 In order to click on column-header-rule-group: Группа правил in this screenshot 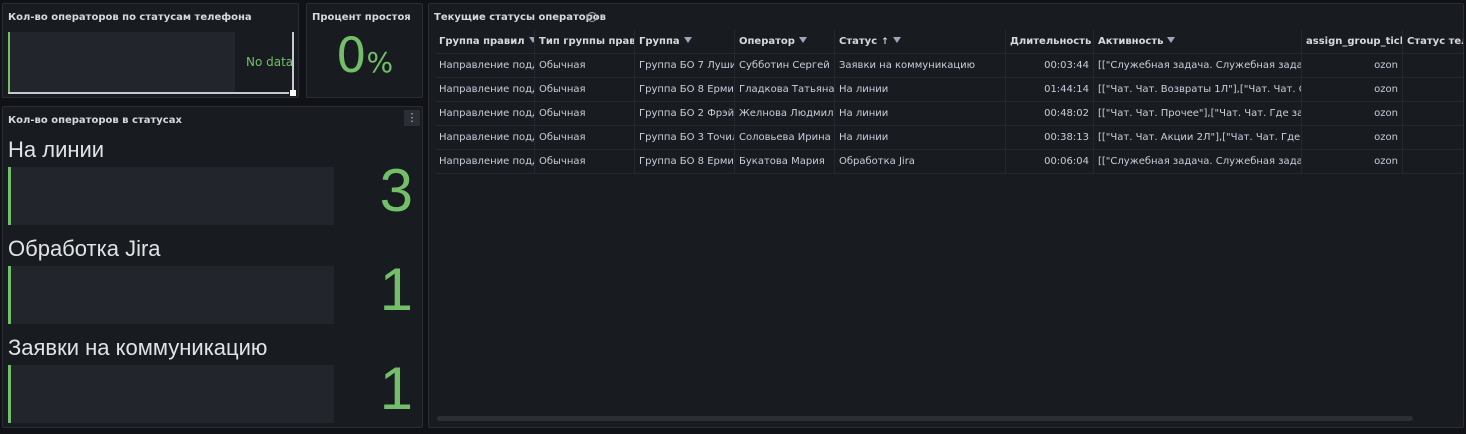, I will do `click(485, 42)`.